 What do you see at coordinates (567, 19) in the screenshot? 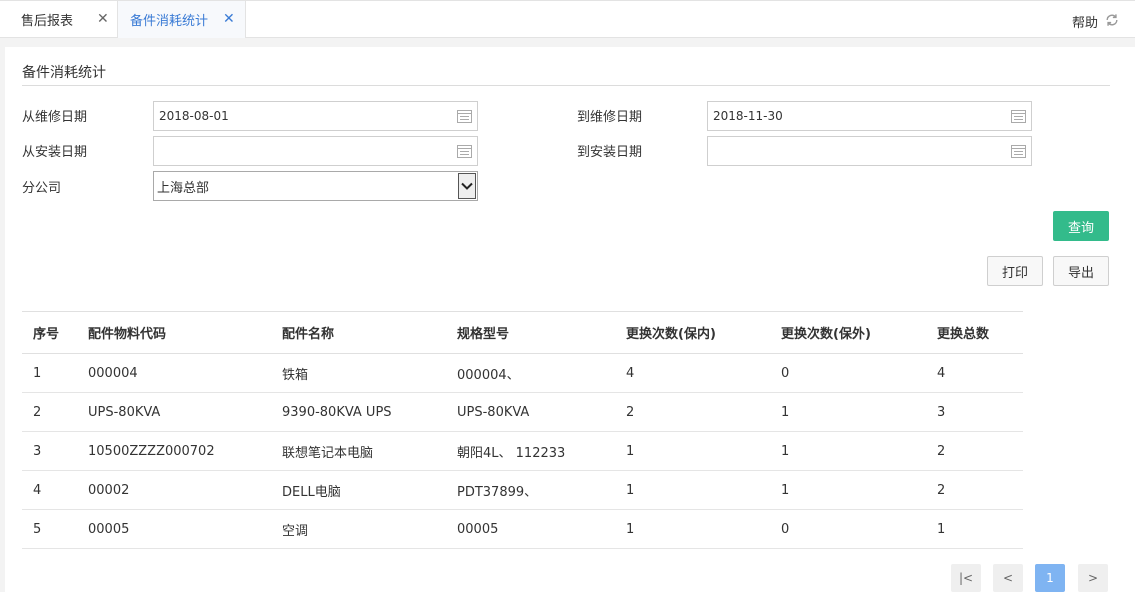
I see `tab-bar: 售后报表 ✕ 备件消耗统计 ✕ 帮助` at bounding box center [567, 19].